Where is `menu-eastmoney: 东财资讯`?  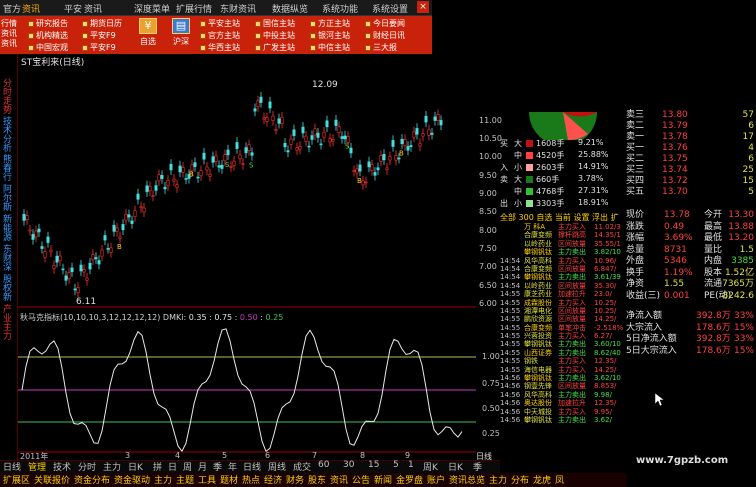 menu-eastmoney: 东财资讯 is located at coordinates (238, 8).